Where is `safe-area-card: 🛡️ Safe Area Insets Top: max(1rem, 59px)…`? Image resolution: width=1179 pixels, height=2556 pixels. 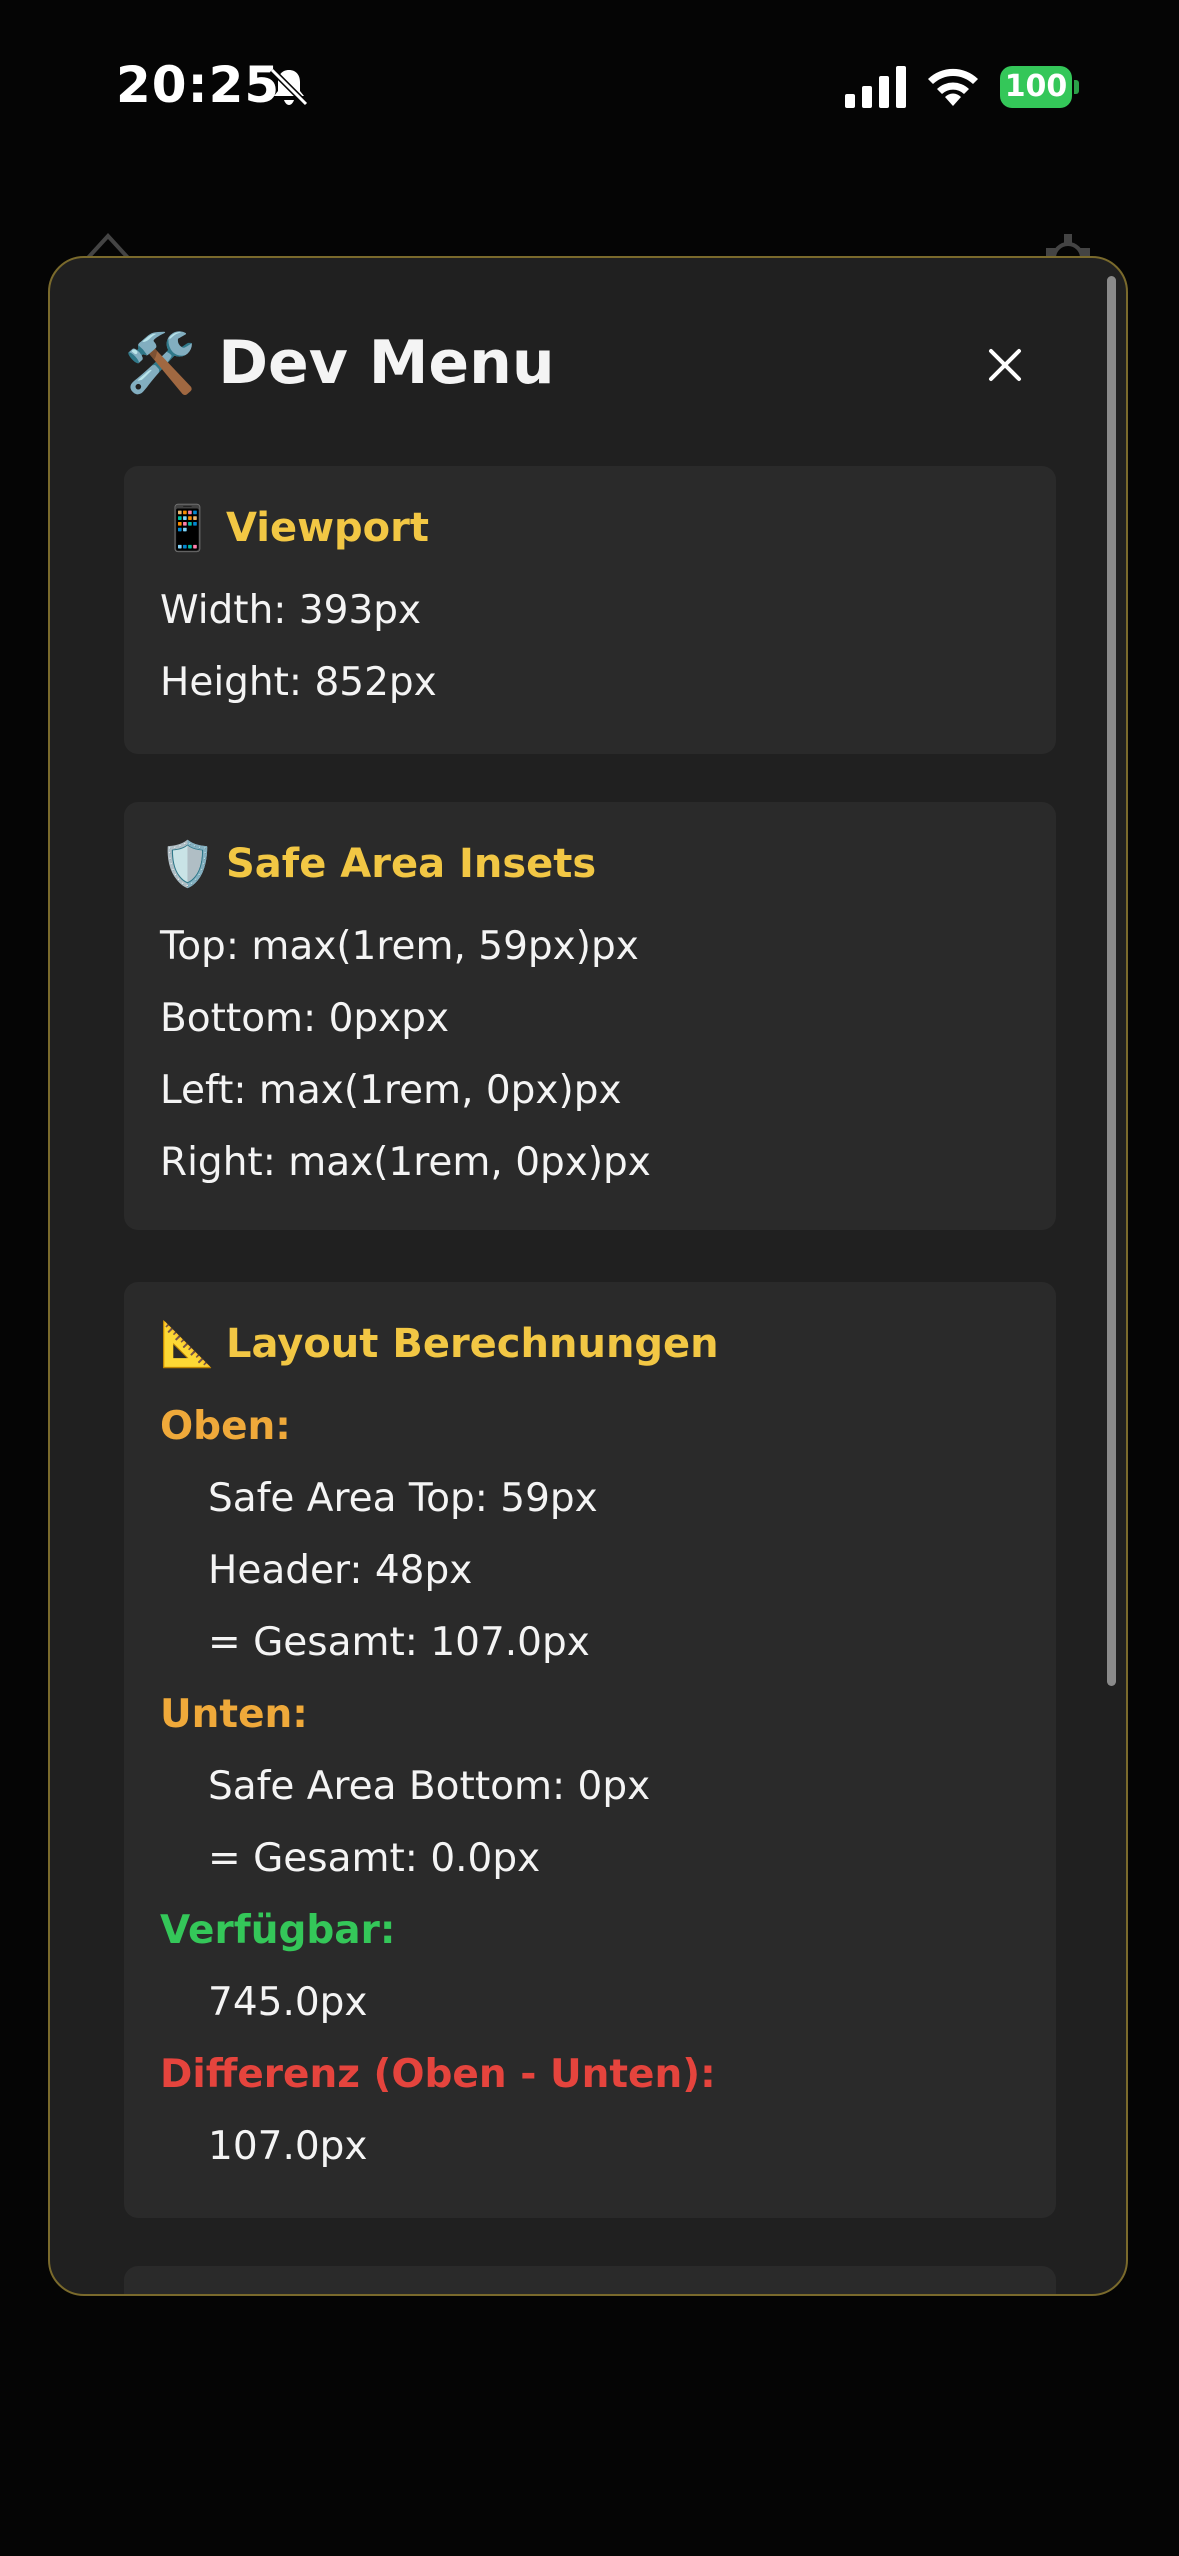
safe-area-card: 🛡️ Safe Area Insets Top: max(1rem, 59px)… is located at coordinates (590, 1016).